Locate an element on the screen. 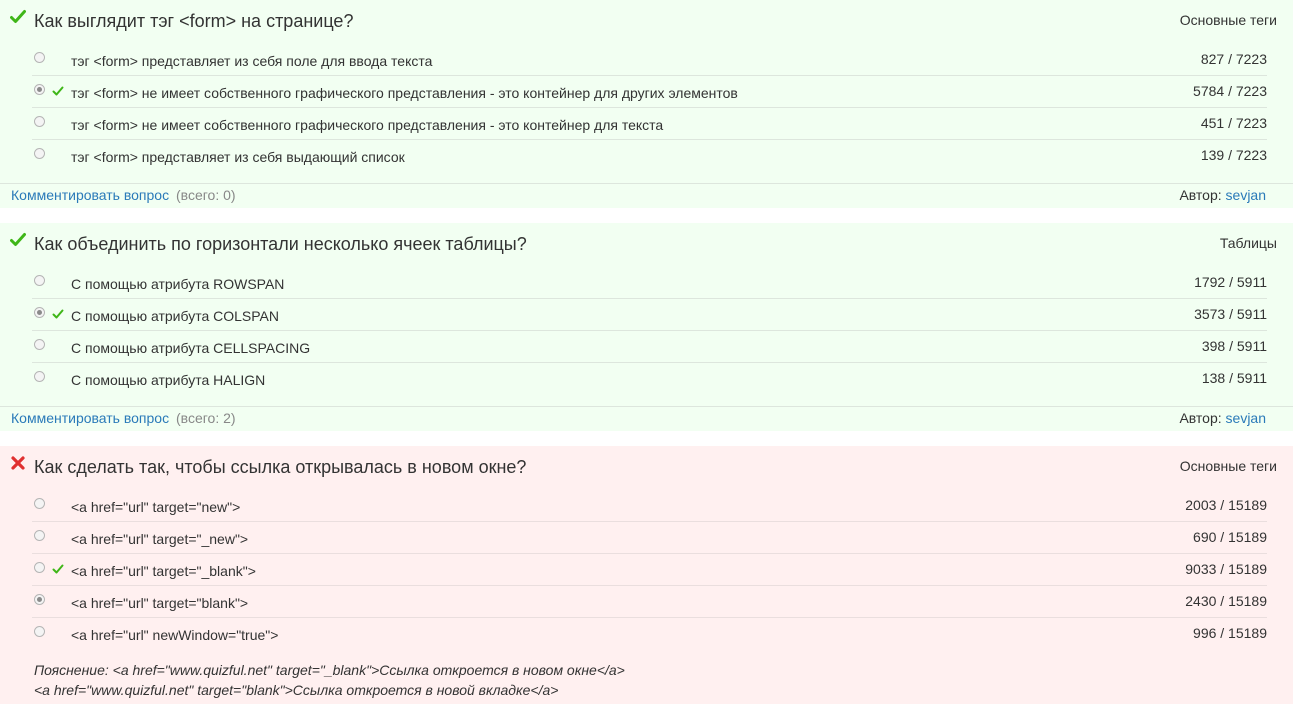 The width and height of the screenshot is (1296, 706). answer-count: 996 / 15189 is located at coordinates (1230, 633).